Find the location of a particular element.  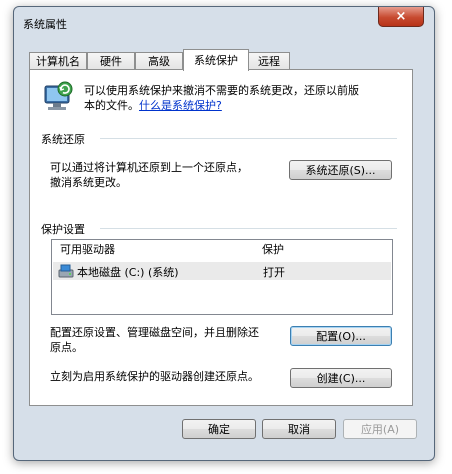

drive-list: 可用驱动器 保护 本地磁盘 (C:) (系统) 打开 is located at coordinates (222, 277).